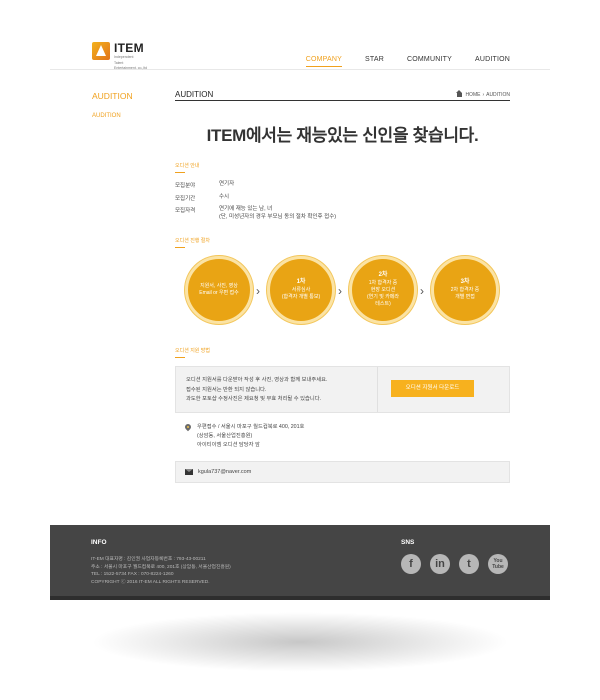  I want to click on footer-sns-title: SNS, so click(408, 542).